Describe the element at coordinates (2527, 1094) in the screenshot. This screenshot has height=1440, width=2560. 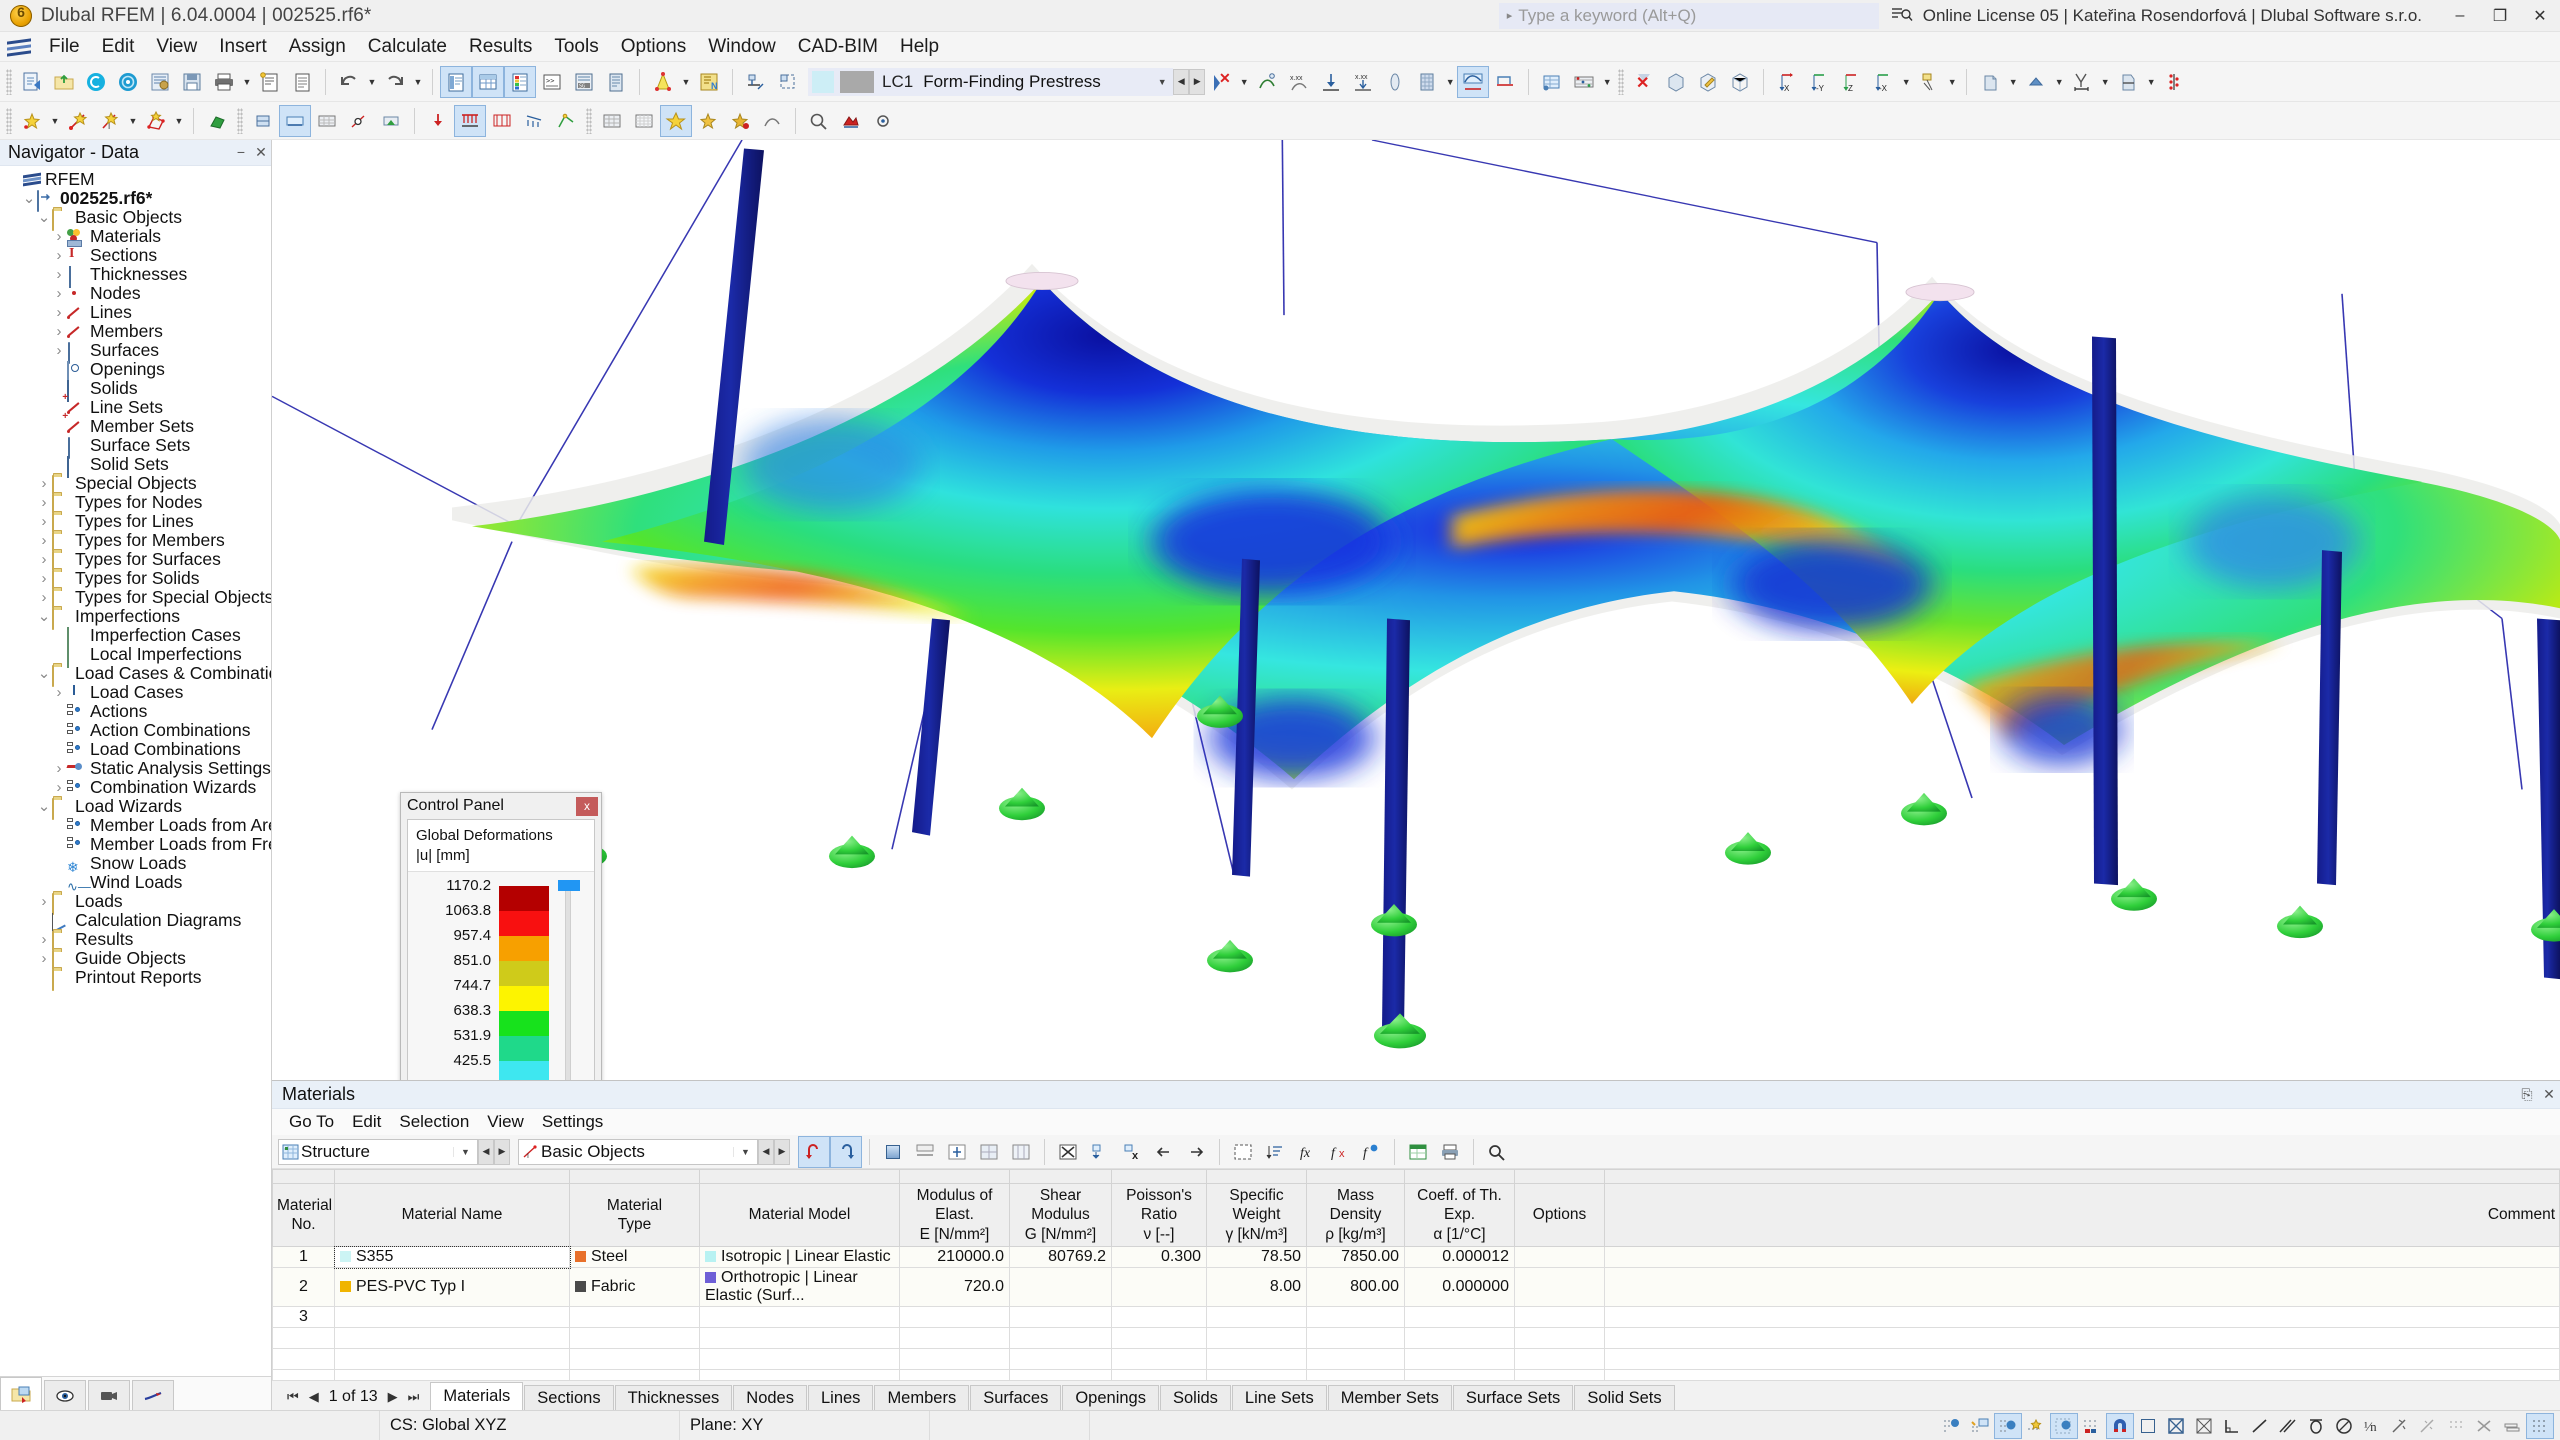
I see `table-pin-icon: ⎘` at that location.